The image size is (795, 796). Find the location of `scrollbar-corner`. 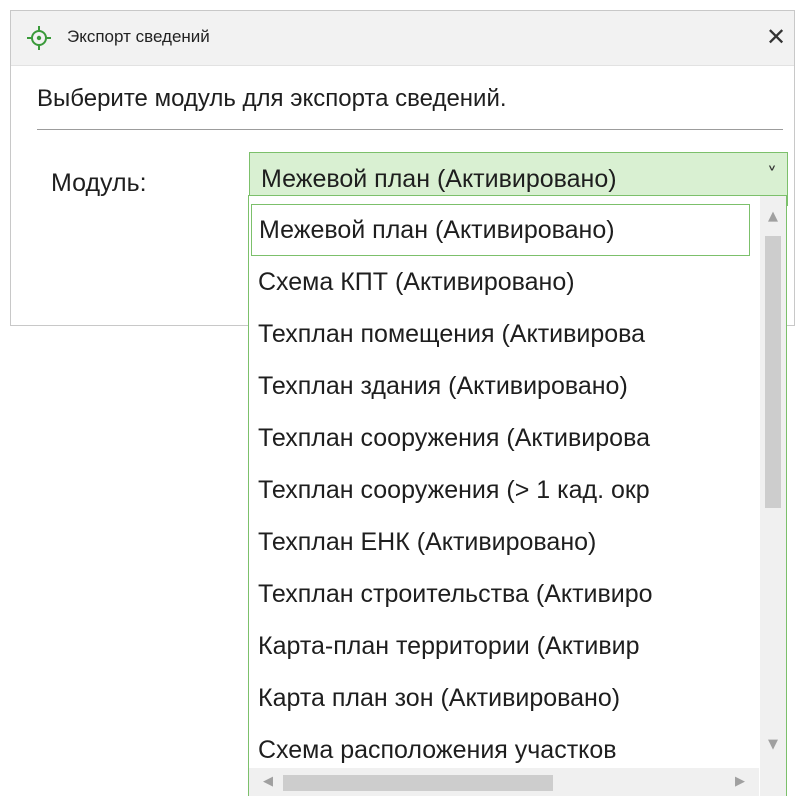

scrollbar-corner is located at coordinates (773, 782).